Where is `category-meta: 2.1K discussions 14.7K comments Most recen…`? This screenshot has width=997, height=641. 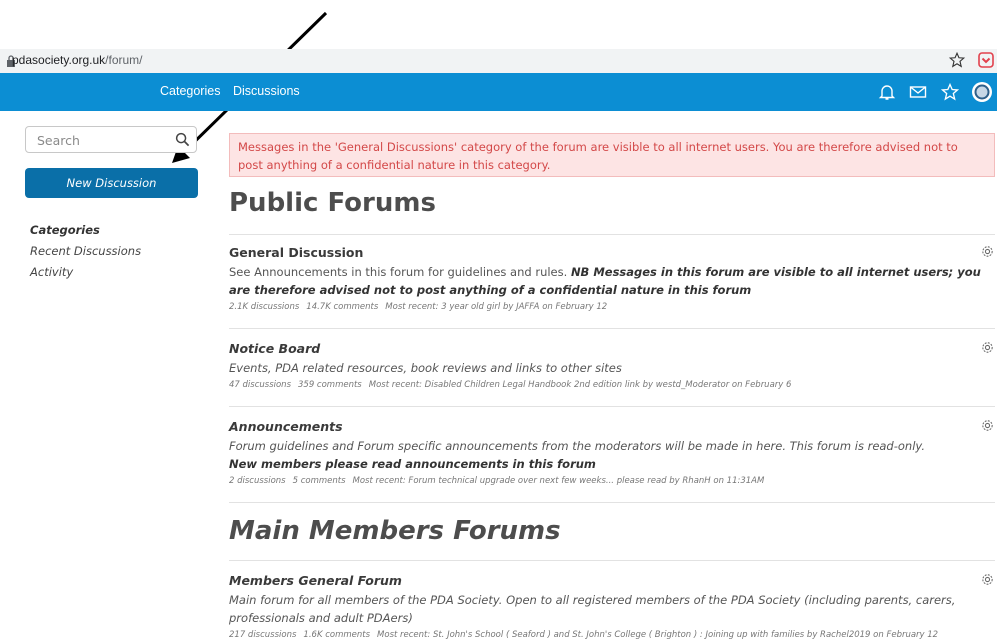 category-meta: 2.1K discussions 14.7K comments Most recen… is located at coordinates (418, 307).